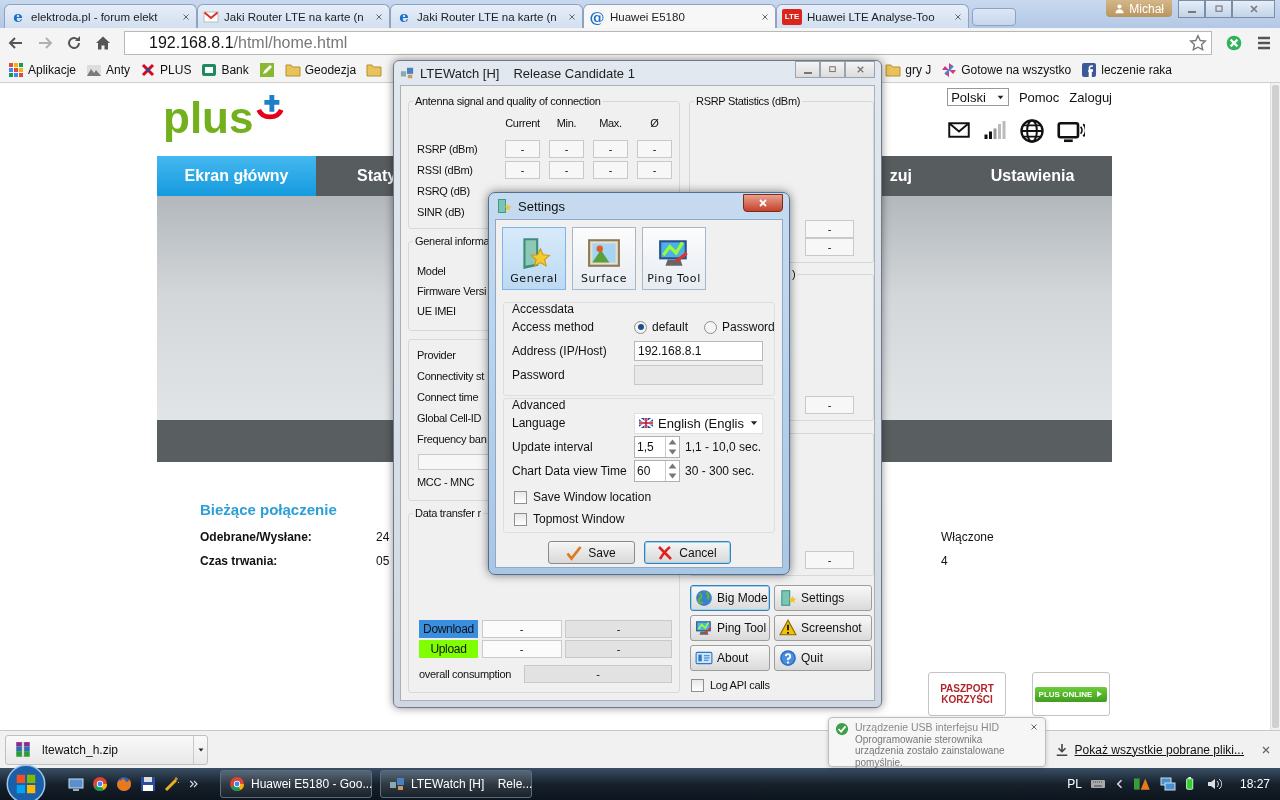 This screenshot has width=1280, height=800. I want to click on app-button: Screenshot, so click(823, 628).